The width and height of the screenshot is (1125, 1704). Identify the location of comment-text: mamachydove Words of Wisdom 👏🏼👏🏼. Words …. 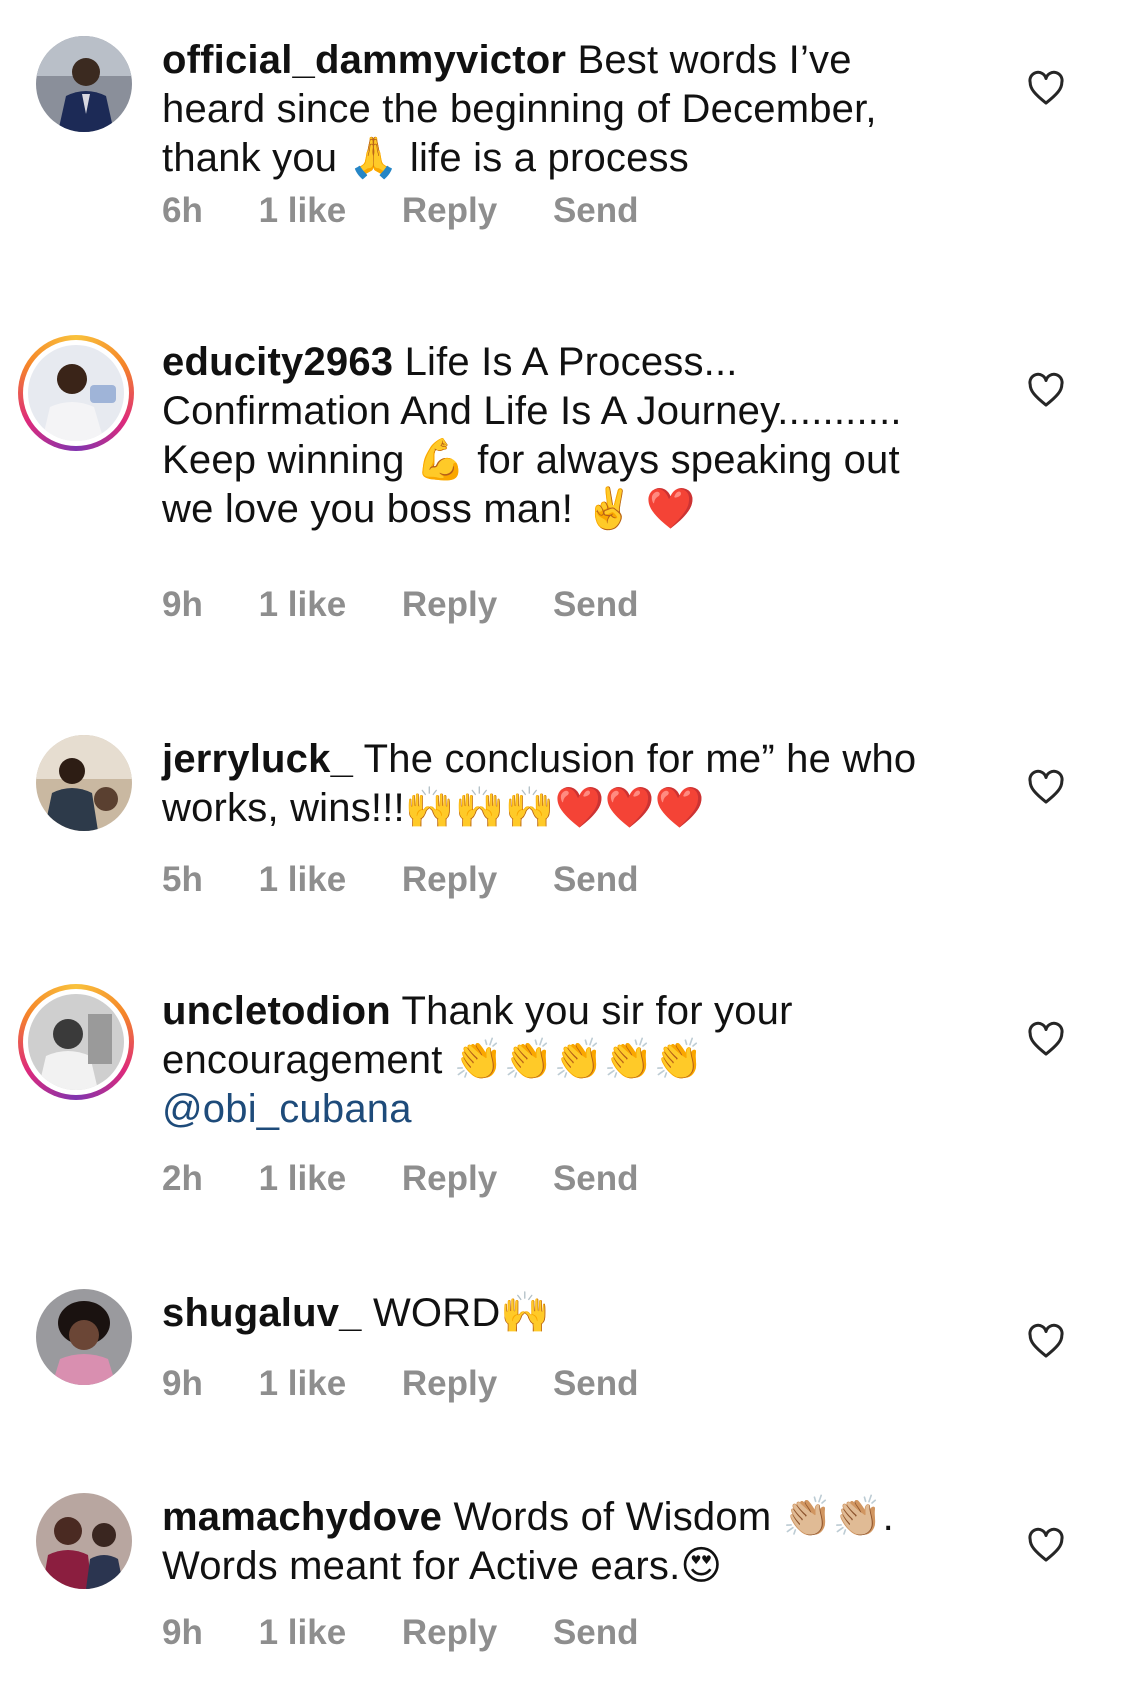
(562, 1542).